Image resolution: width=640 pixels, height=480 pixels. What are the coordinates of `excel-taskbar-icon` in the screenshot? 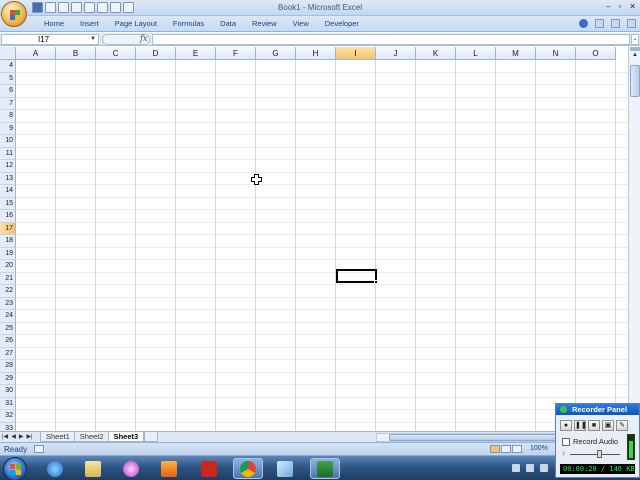 It's located at (325, 468).